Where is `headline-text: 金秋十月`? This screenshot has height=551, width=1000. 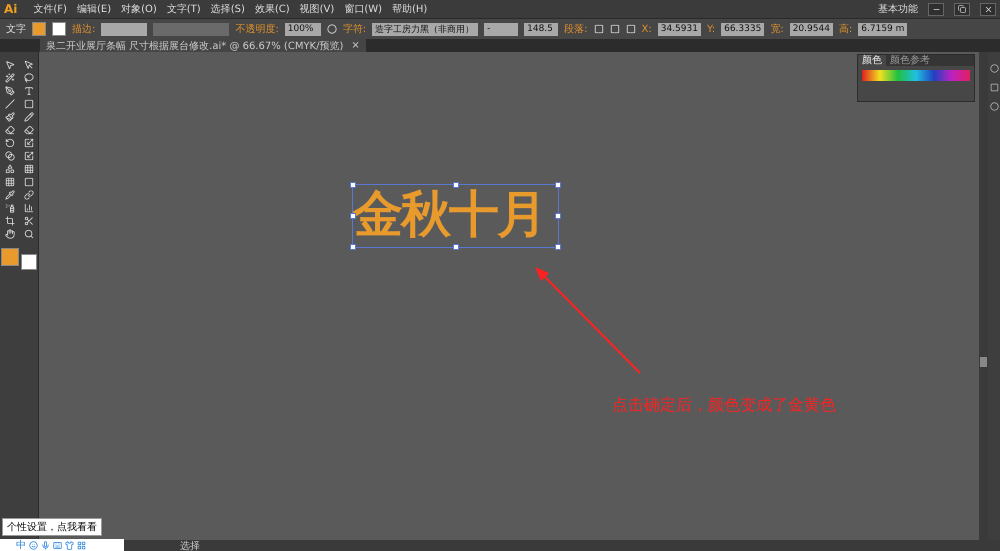 headline-text: 金秋十月 is located at coordinates (449, 214).